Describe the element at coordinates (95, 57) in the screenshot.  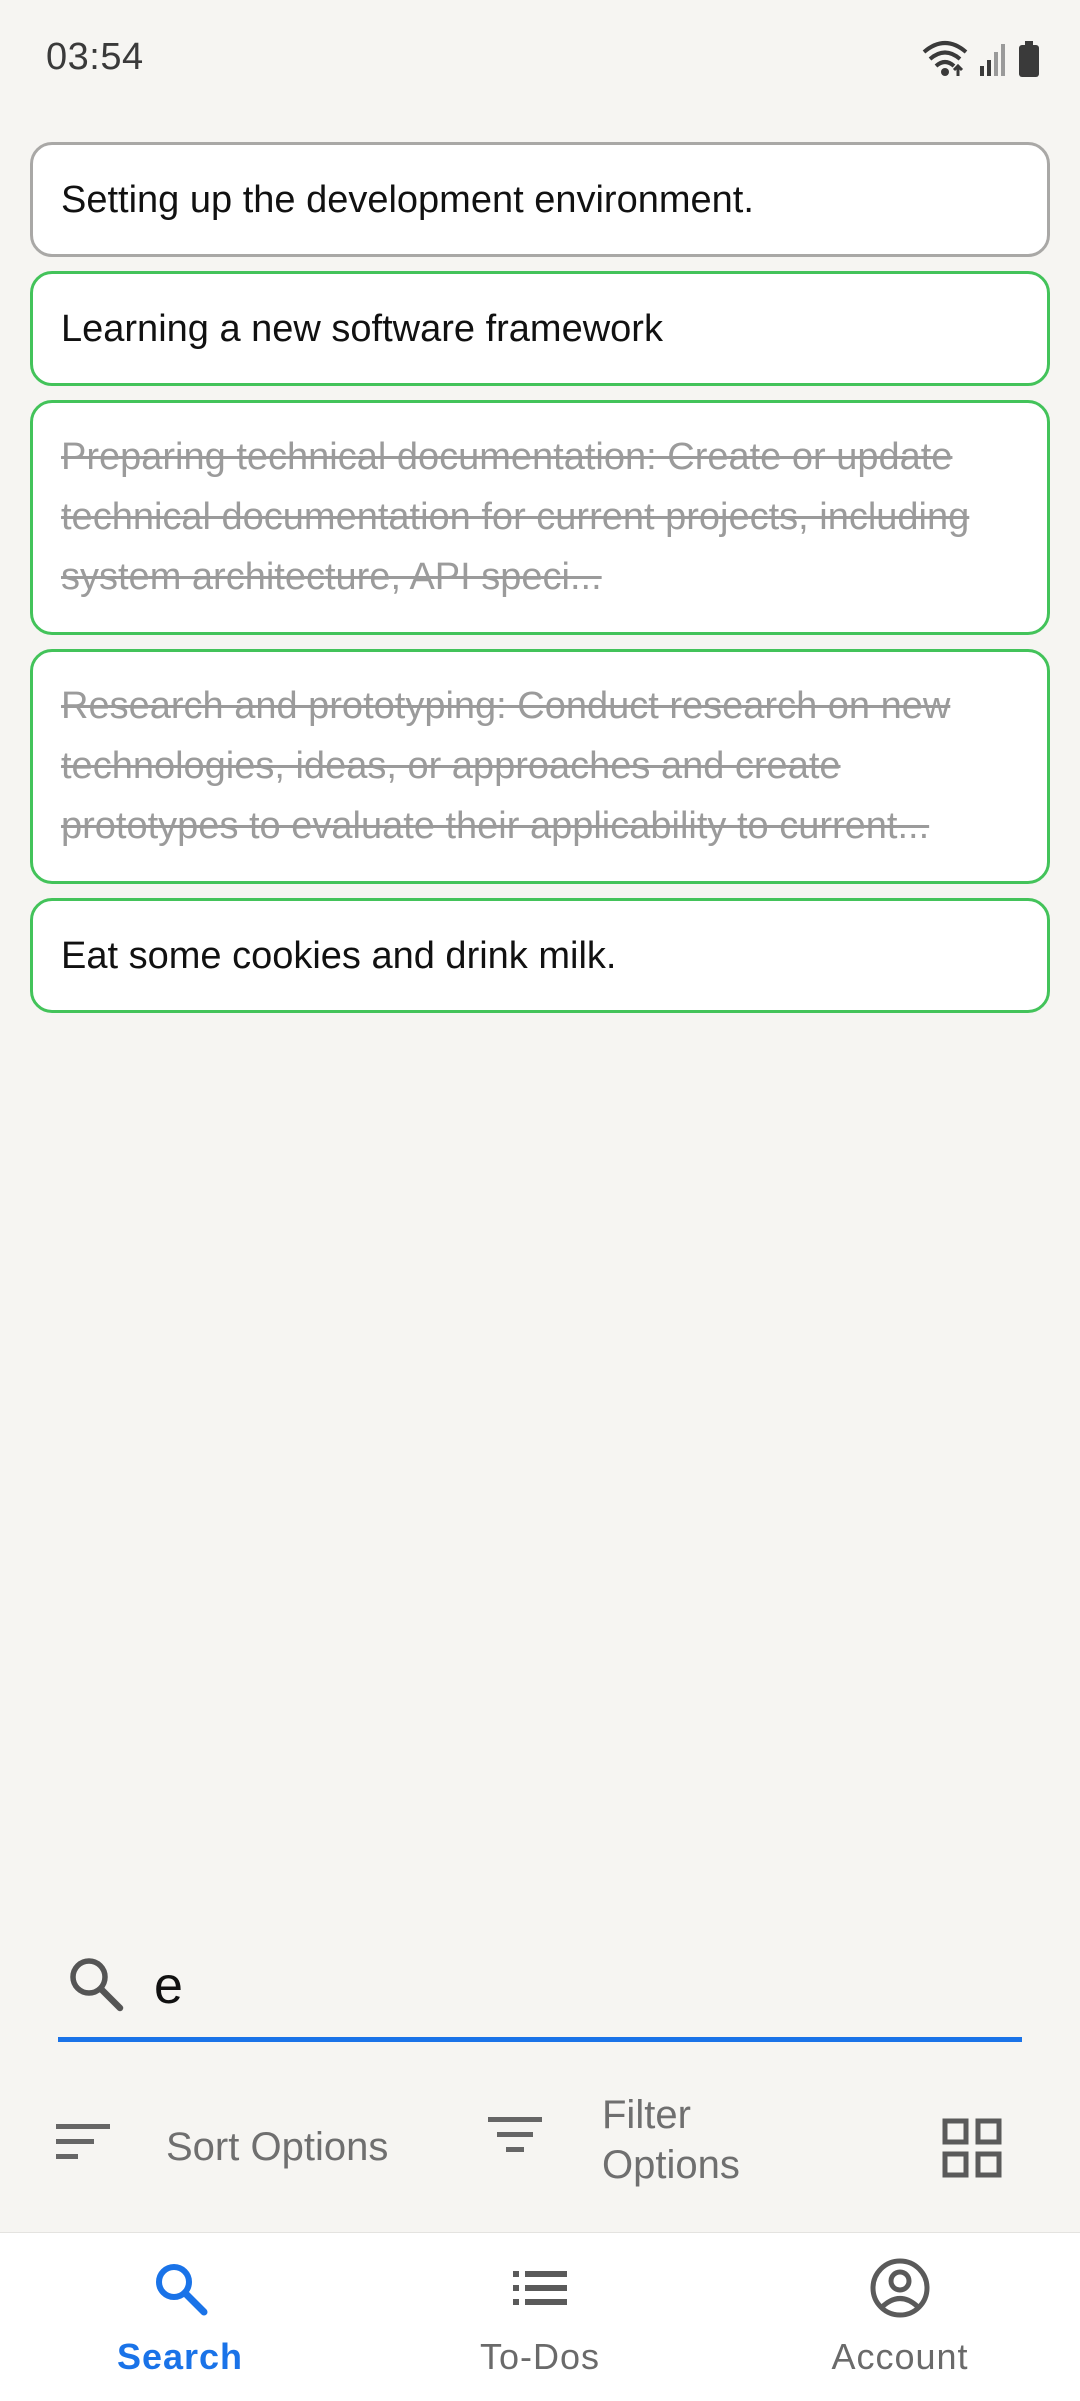
I see `status-time: 03:54` at that location.